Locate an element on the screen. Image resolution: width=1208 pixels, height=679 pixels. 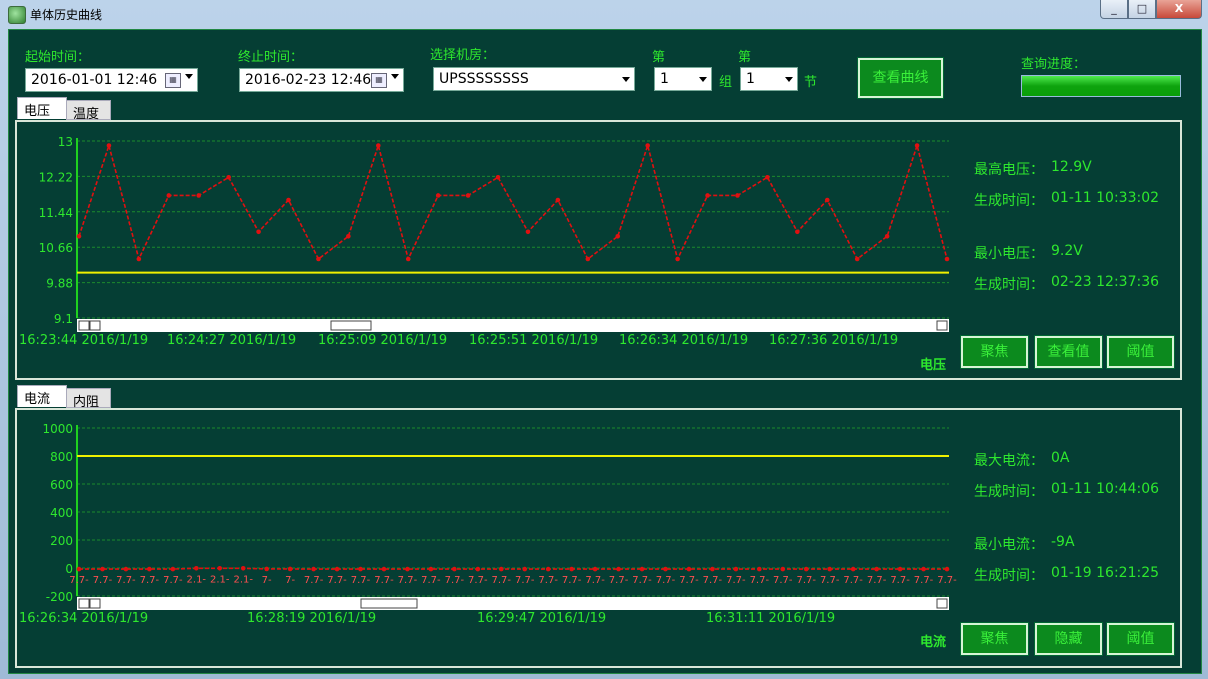
min-voltage-row: 最小电压： 9.2V is located at coordinates (1028, 253).